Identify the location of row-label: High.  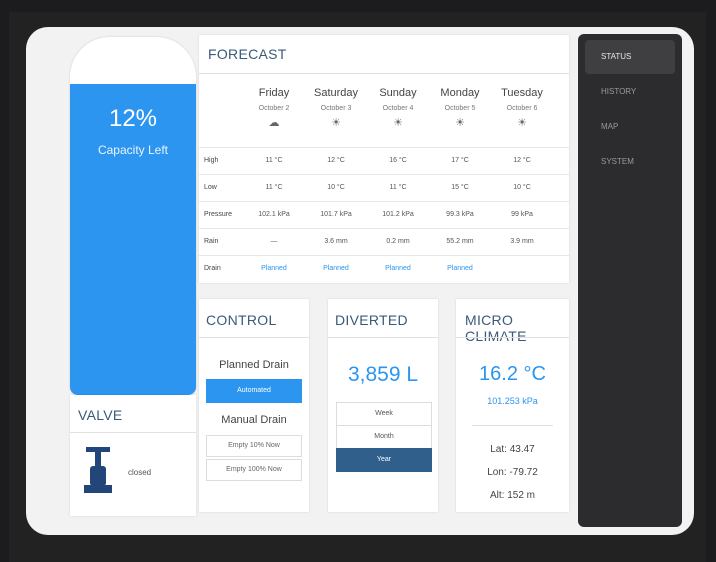
(211, 160).